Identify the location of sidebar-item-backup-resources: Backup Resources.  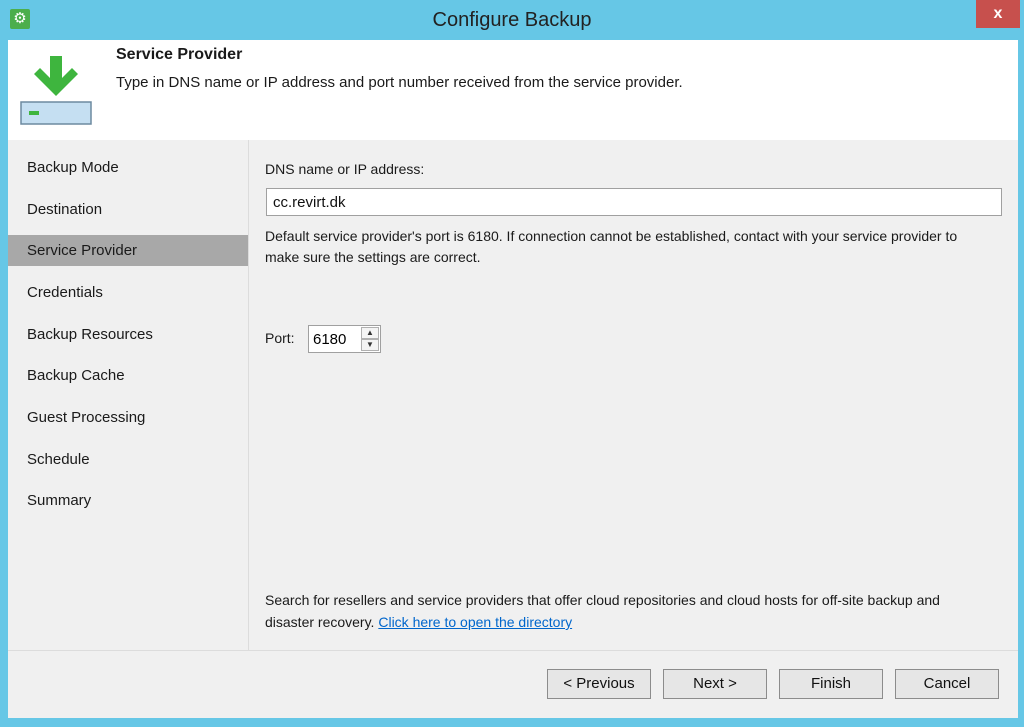
(128, 334).